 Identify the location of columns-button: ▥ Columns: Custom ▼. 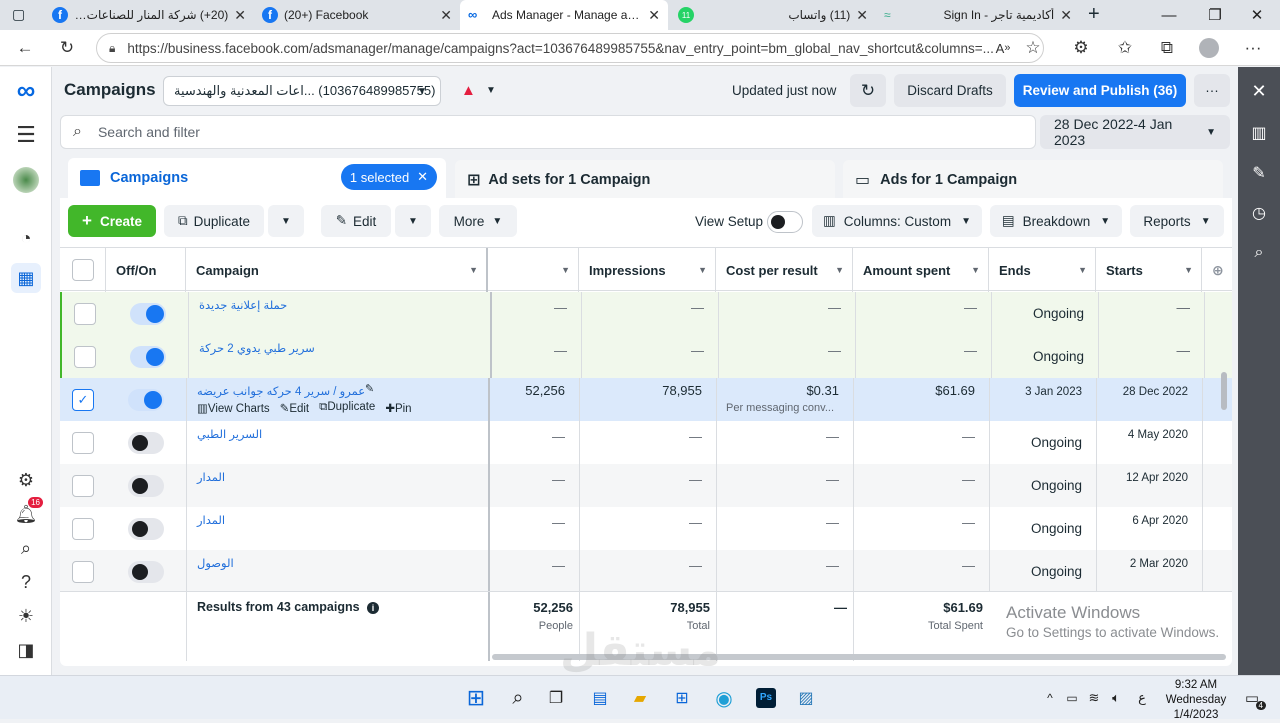
(897, 221).